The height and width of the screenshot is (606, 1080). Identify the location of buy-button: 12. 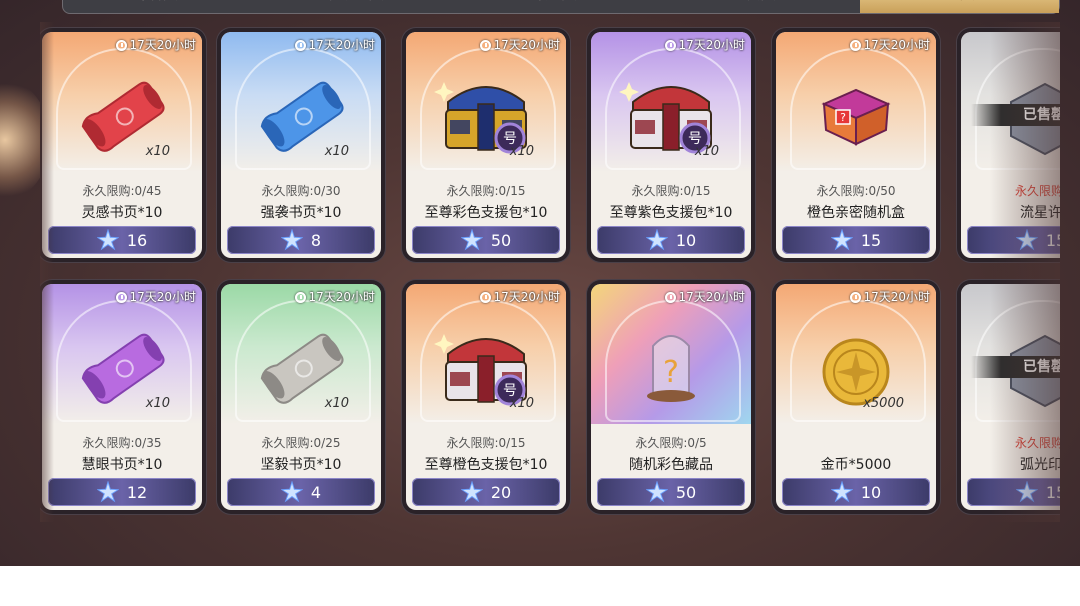
(122, 492).